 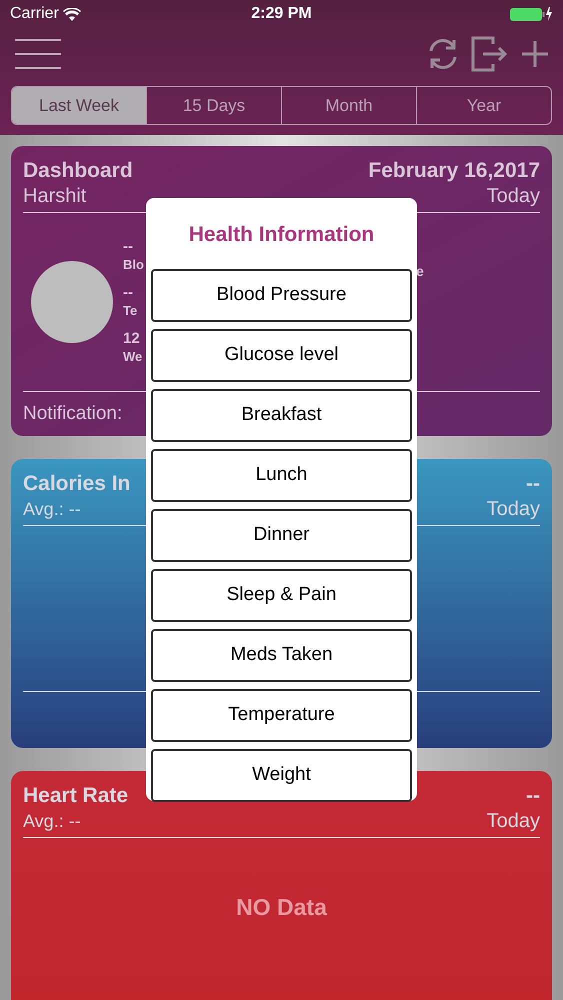 I want to click on dashboard-title: Dashboard, so click(x=78, y=171).